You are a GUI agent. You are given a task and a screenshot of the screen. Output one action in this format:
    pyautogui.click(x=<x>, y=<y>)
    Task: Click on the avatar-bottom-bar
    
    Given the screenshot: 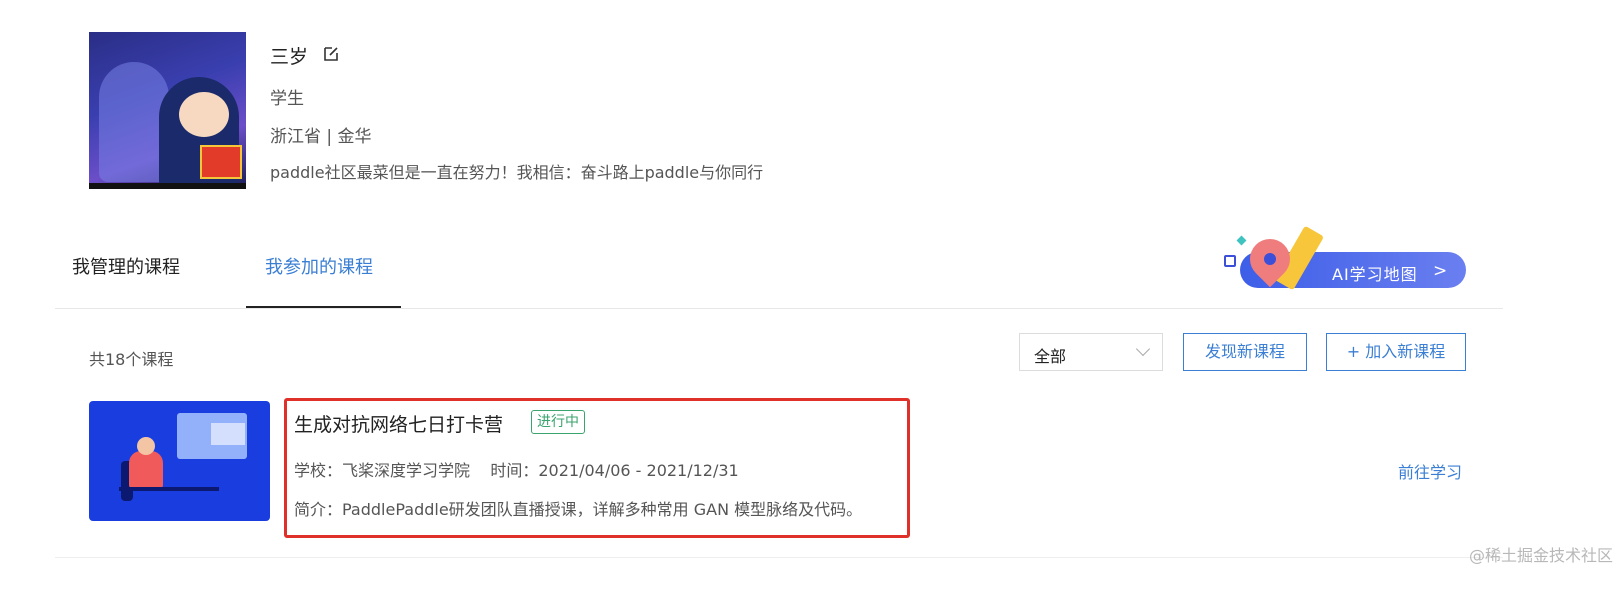 What is the action you would take?
    pyautogui.click(x=167, y=186)
    